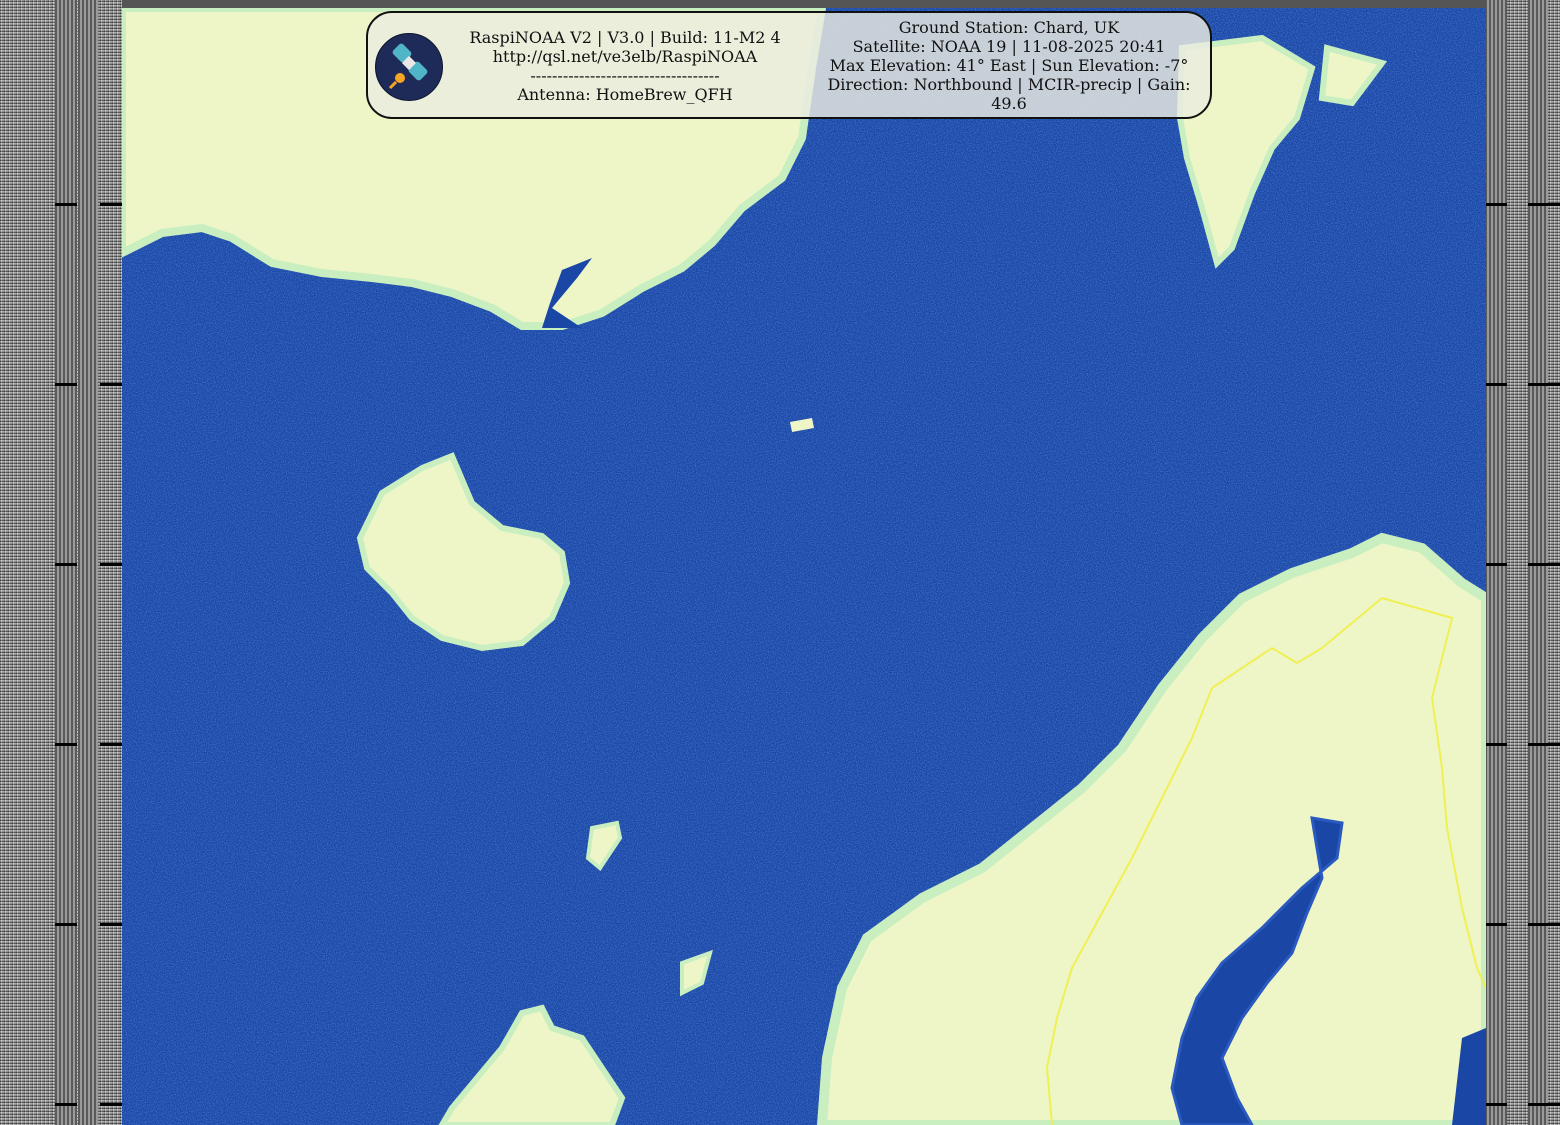 The height and width of the screenshot is (1125, 1560). What do you see at coordinates (804, 4) in the screenshot?
I see `top-grey-strip` at bounding box center [804, 4].